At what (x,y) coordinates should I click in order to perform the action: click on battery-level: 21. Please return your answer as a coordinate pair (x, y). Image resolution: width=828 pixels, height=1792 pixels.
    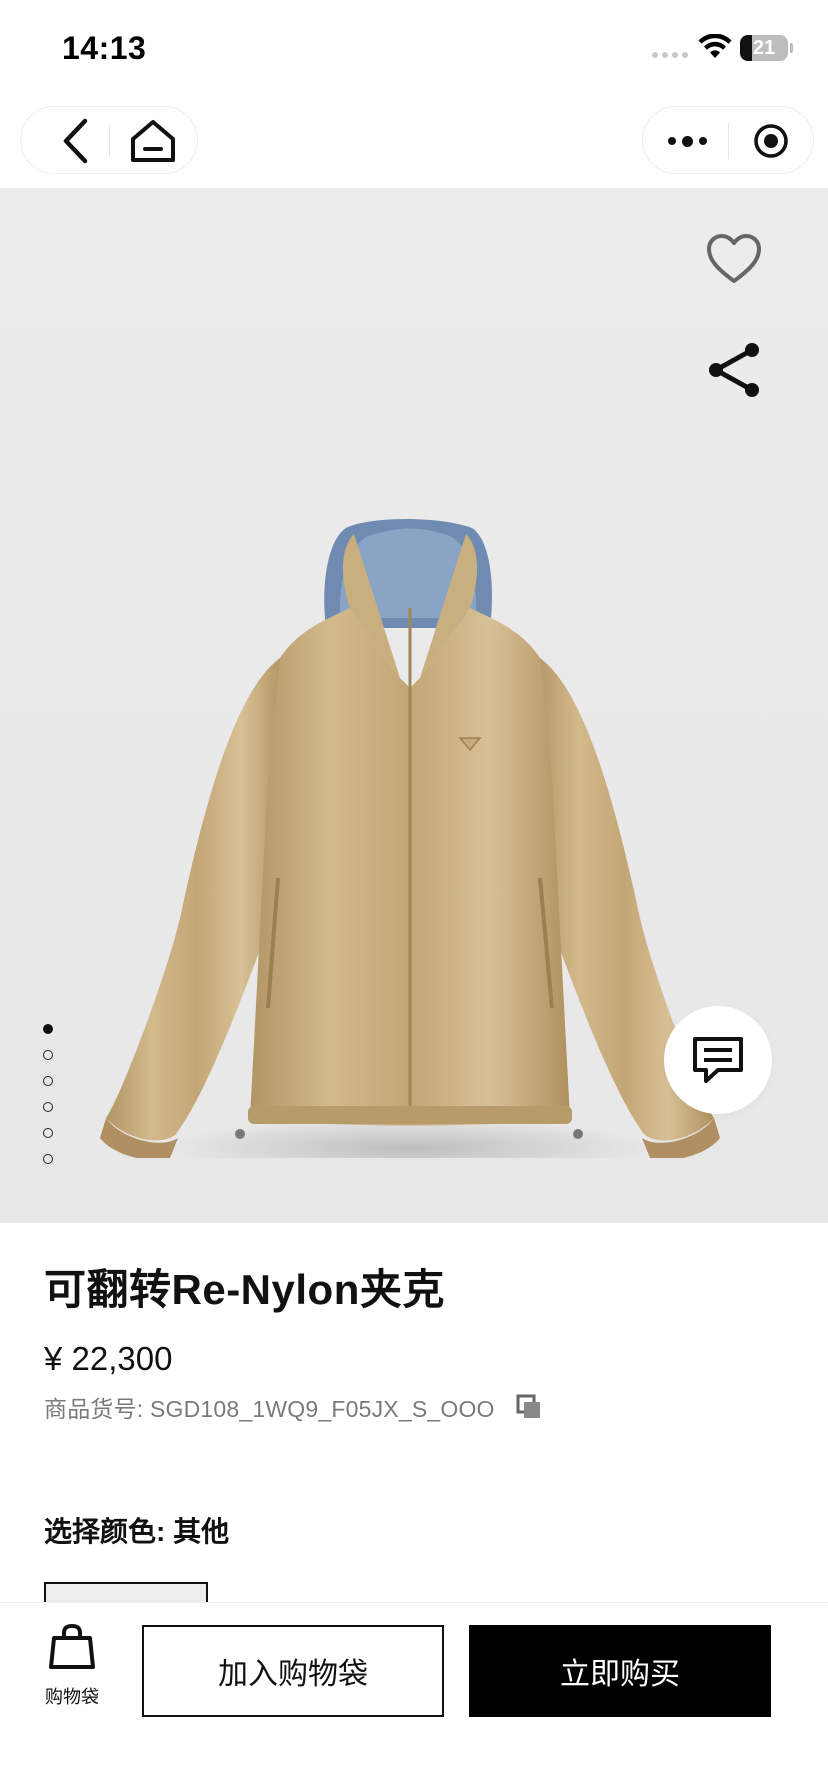
    Looking at the image, I should click on (764, 48).